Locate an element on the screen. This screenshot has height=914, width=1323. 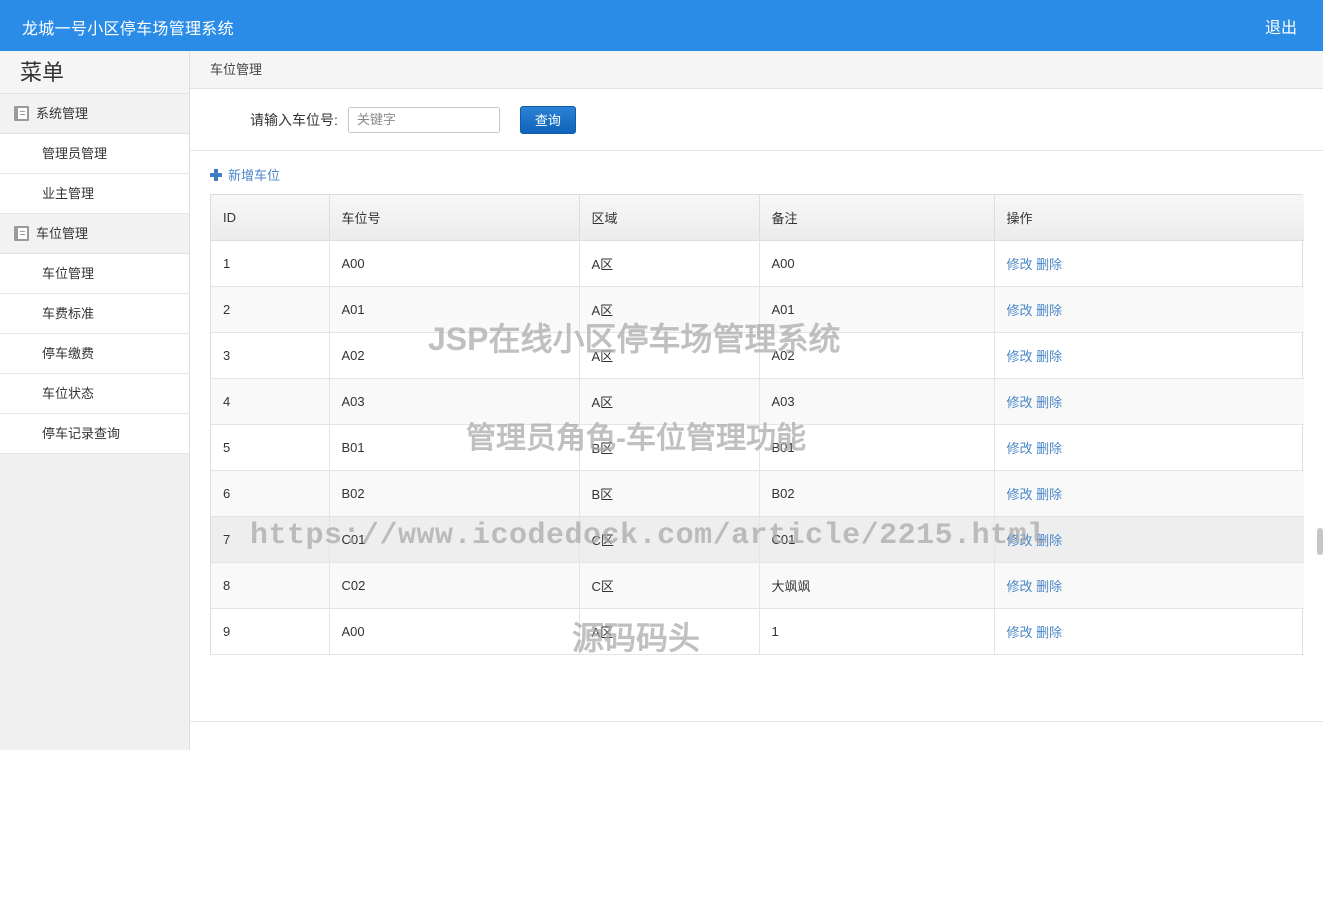
table-row: 5 B01 B区 B01 修改 删除 is located at coordinates (757, 447).